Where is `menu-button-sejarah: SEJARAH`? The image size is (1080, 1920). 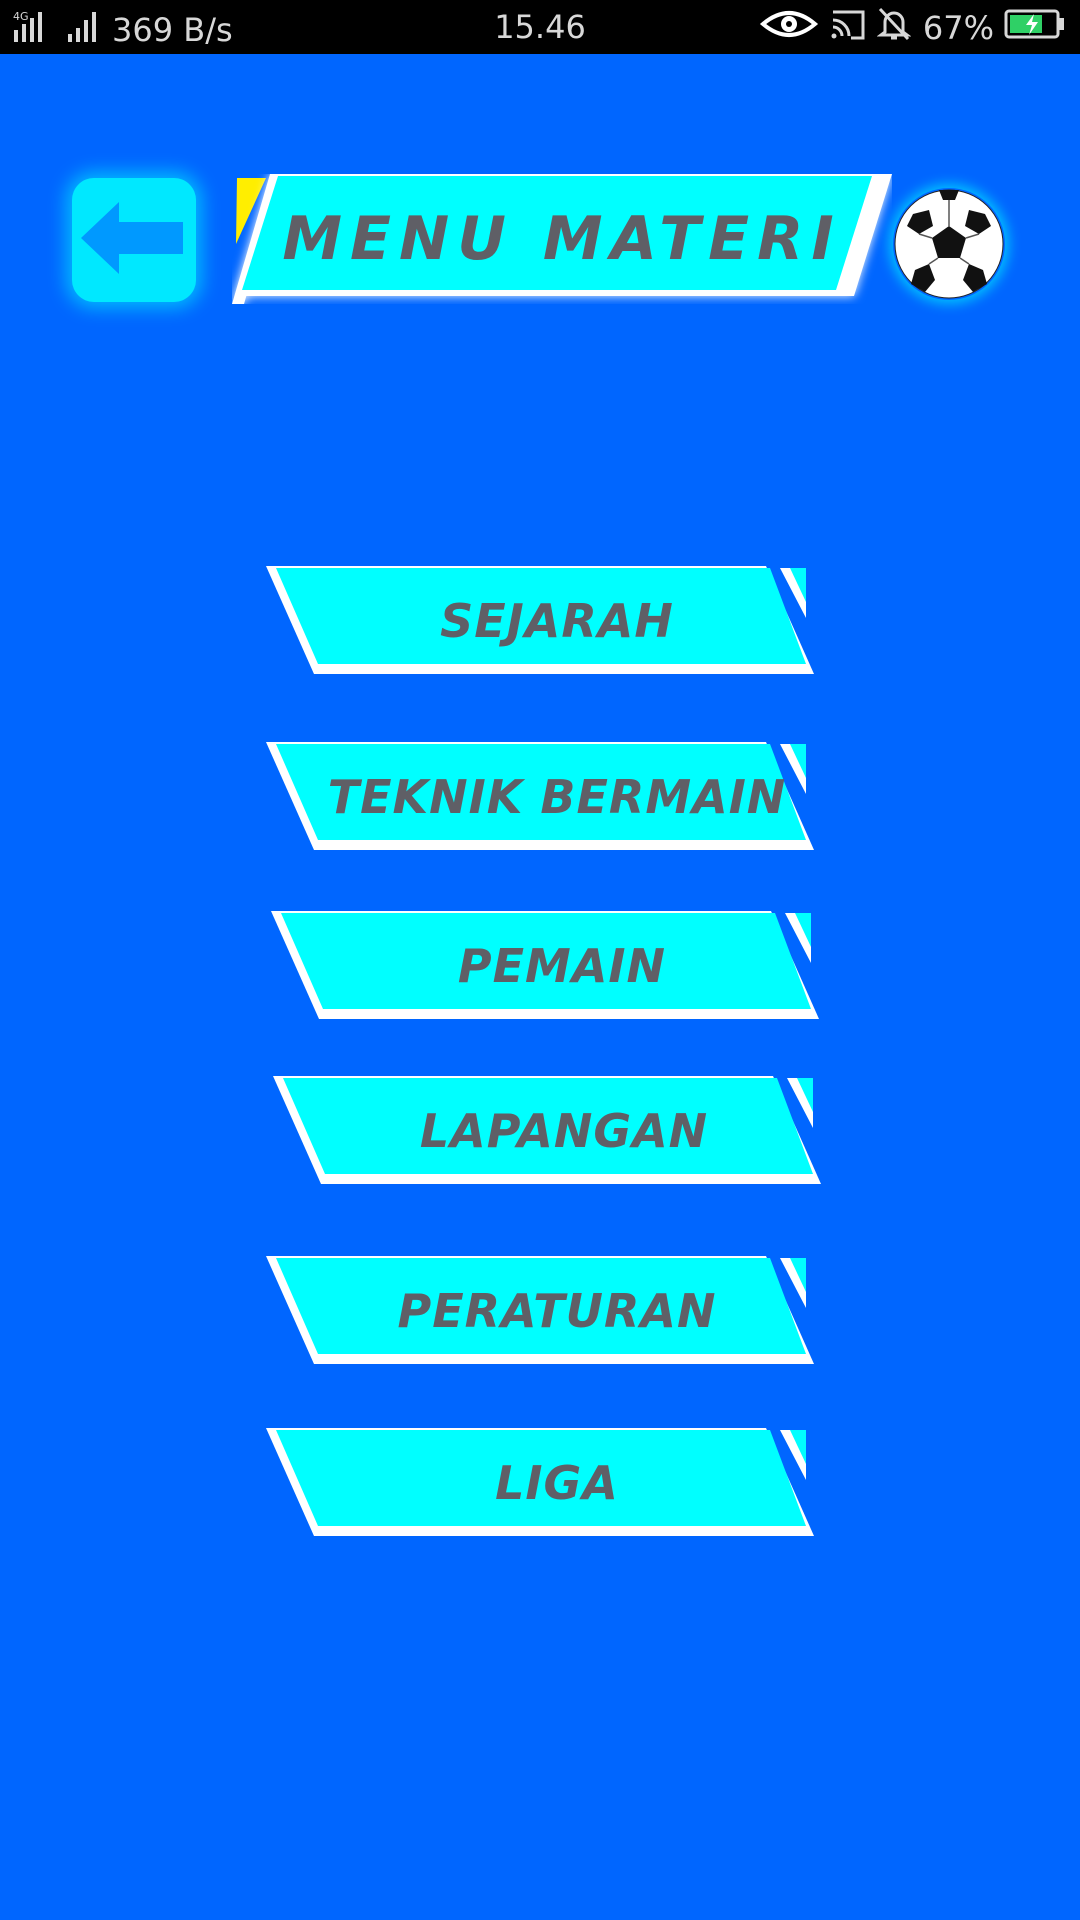 menu-button-sejarah: SEJARAH is located at coordinates (542, 621).